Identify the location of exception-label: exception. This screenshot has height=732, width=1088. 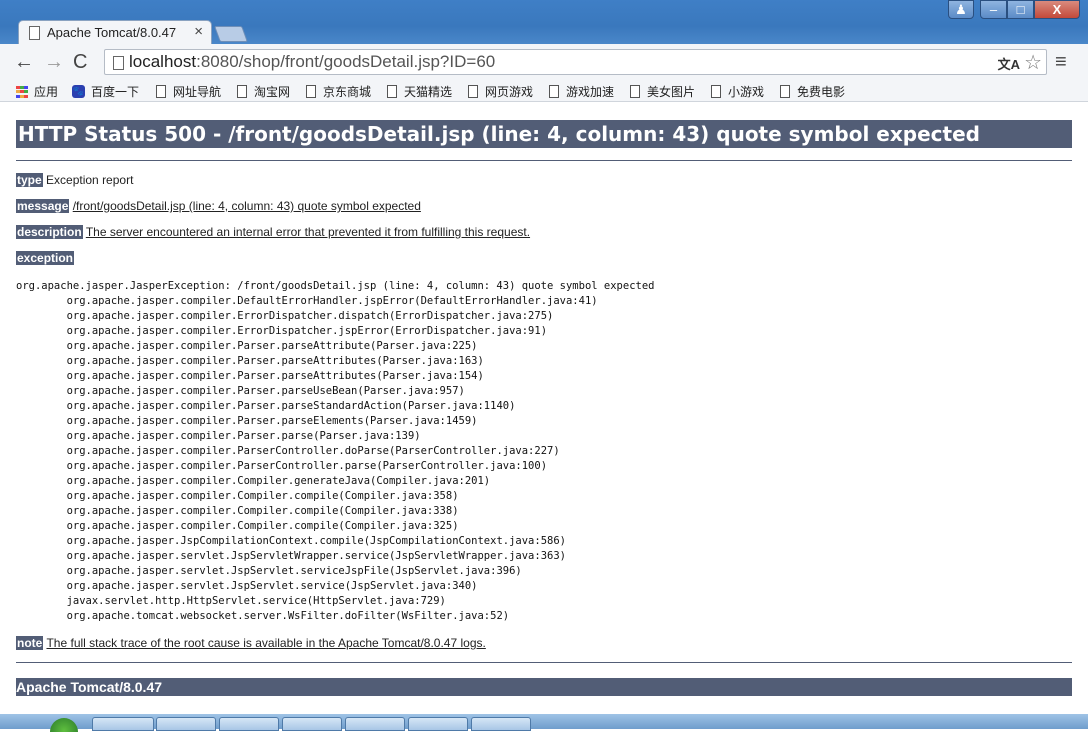
(45, 258).